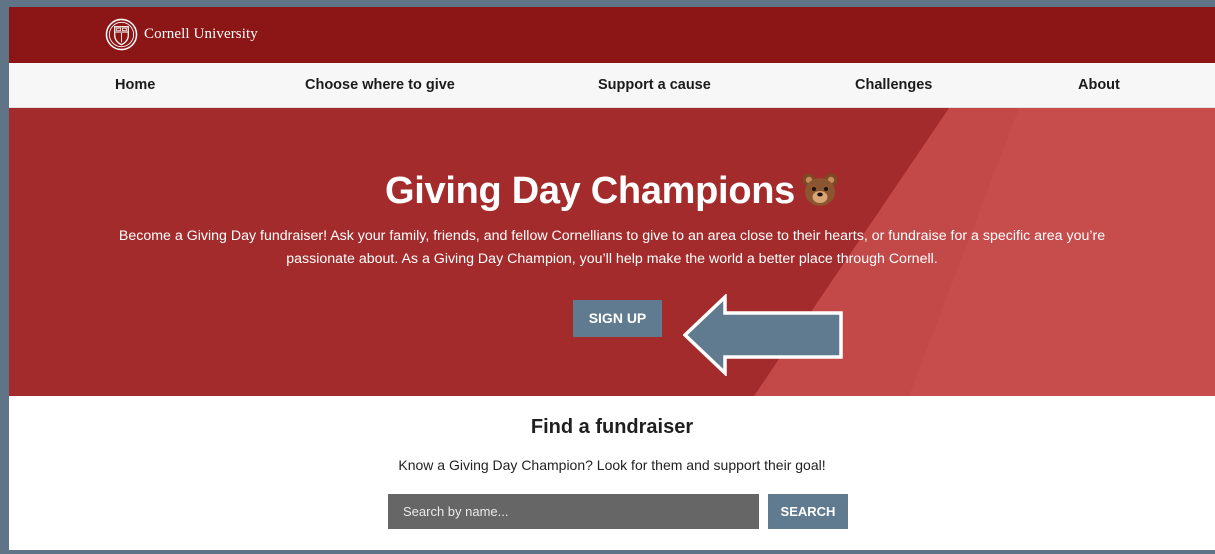 This screenshot has height=554, width=1215. Describe the element at coordinates (820, 189) in the screenshot. I see `bear-face-icon` at that location.